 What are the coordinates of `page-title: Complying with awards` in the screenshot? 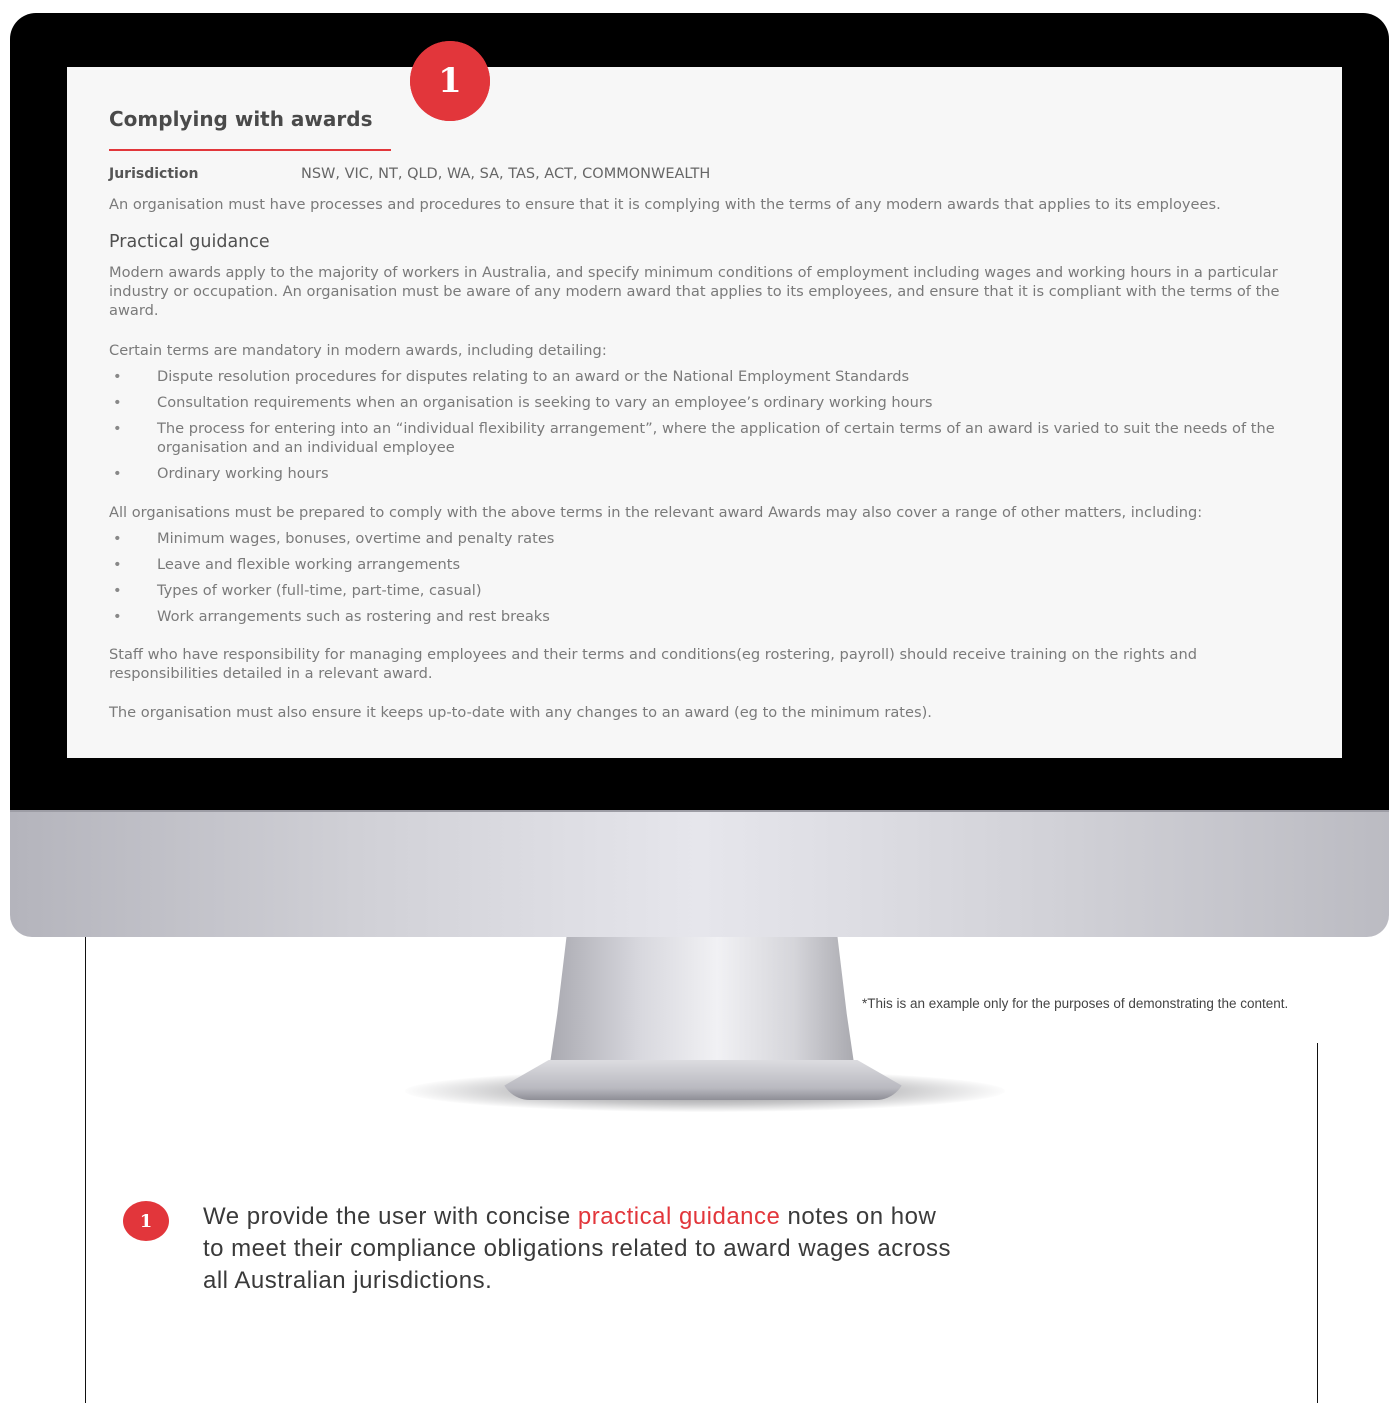 It's located at (241, 119).